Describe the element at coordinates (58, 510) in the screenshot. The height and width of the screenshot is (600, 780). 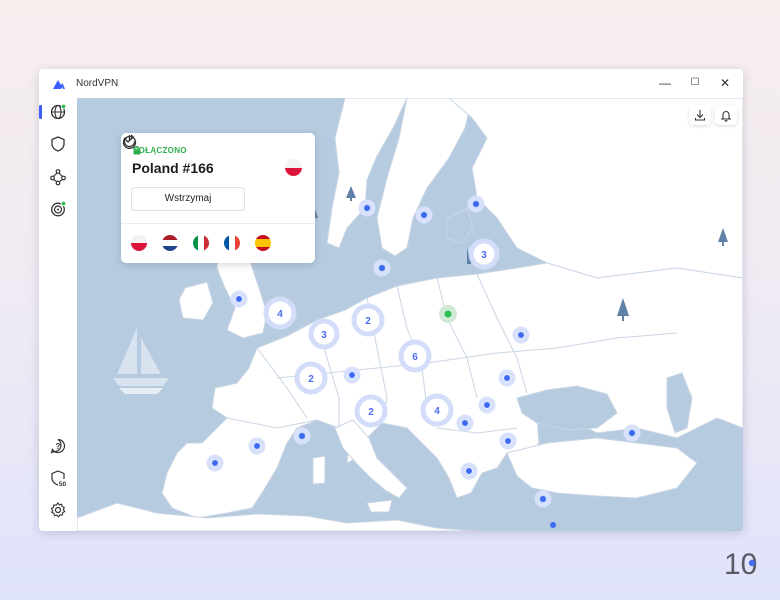
I see `gear-icon` at that location.